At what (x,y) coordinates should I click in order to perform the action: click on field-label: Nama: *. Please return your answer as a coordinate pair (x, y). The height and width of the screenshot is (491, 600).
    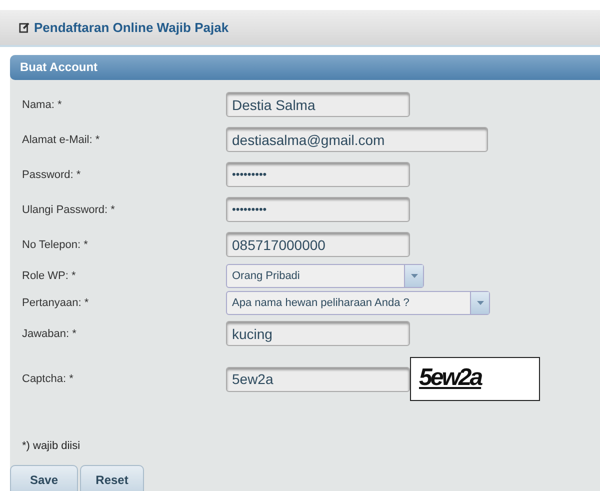
    Looking at the image, I should click on (42, 104).